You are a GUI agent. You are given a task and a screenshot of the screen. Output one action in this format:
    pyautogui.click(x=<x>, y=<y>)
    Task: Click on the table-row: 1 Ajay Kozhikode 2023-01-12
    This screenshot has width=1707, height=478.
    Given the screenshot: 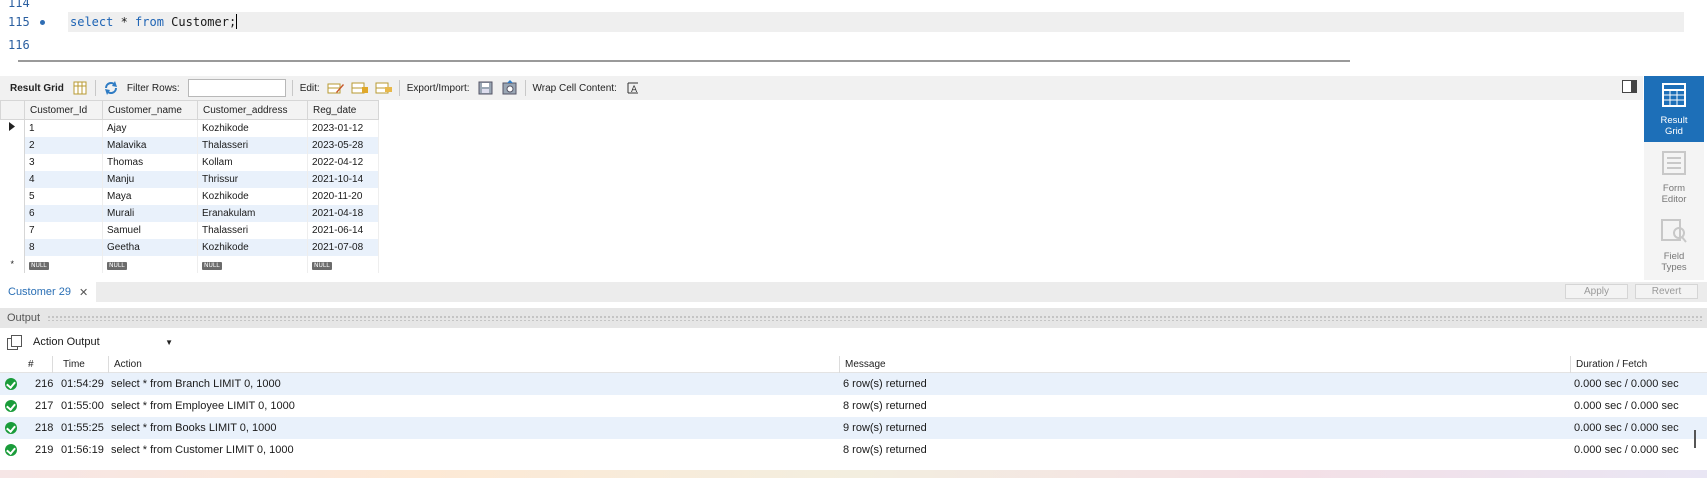 What is the action you would take?
    pyautogui.click(x=189, y=128)
    